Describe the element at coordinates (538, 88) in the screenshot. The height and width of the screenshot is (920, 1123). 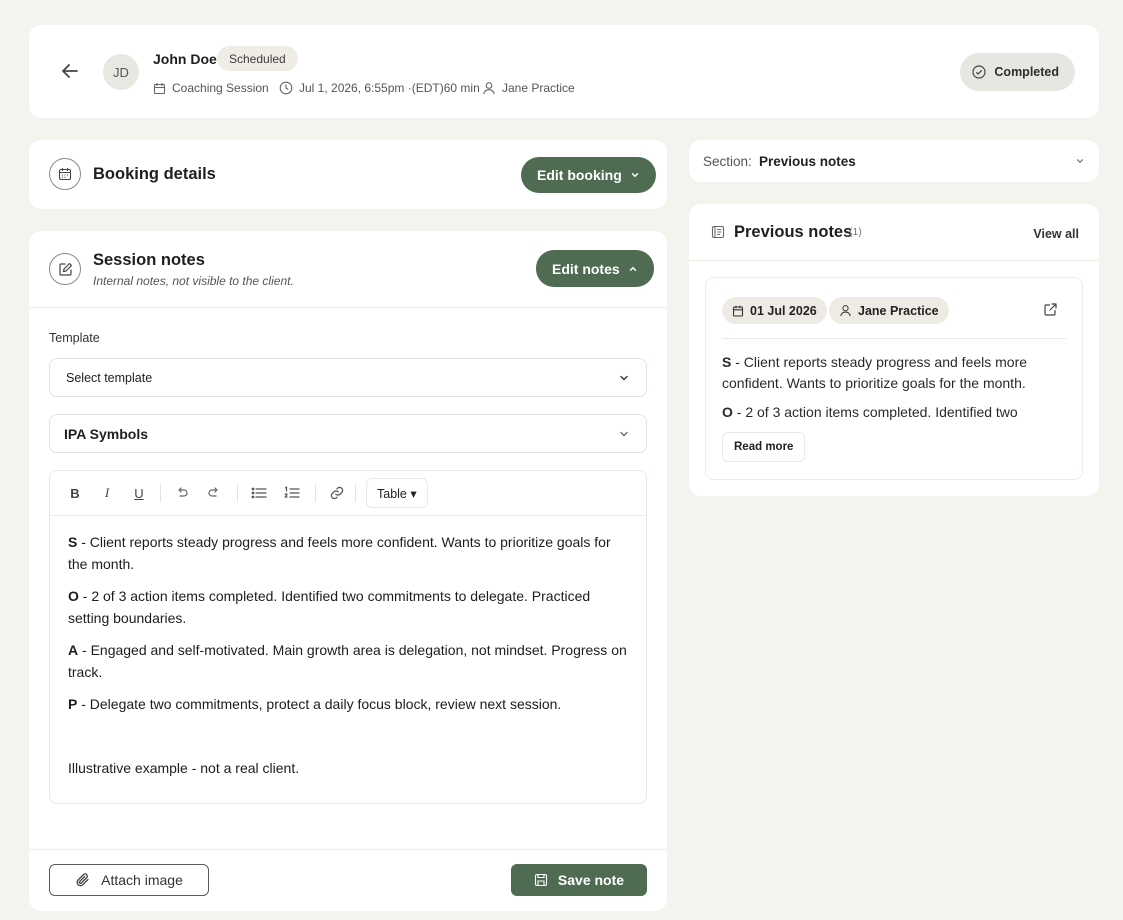
I see `practitioner-label: Jane Practice` at that location.